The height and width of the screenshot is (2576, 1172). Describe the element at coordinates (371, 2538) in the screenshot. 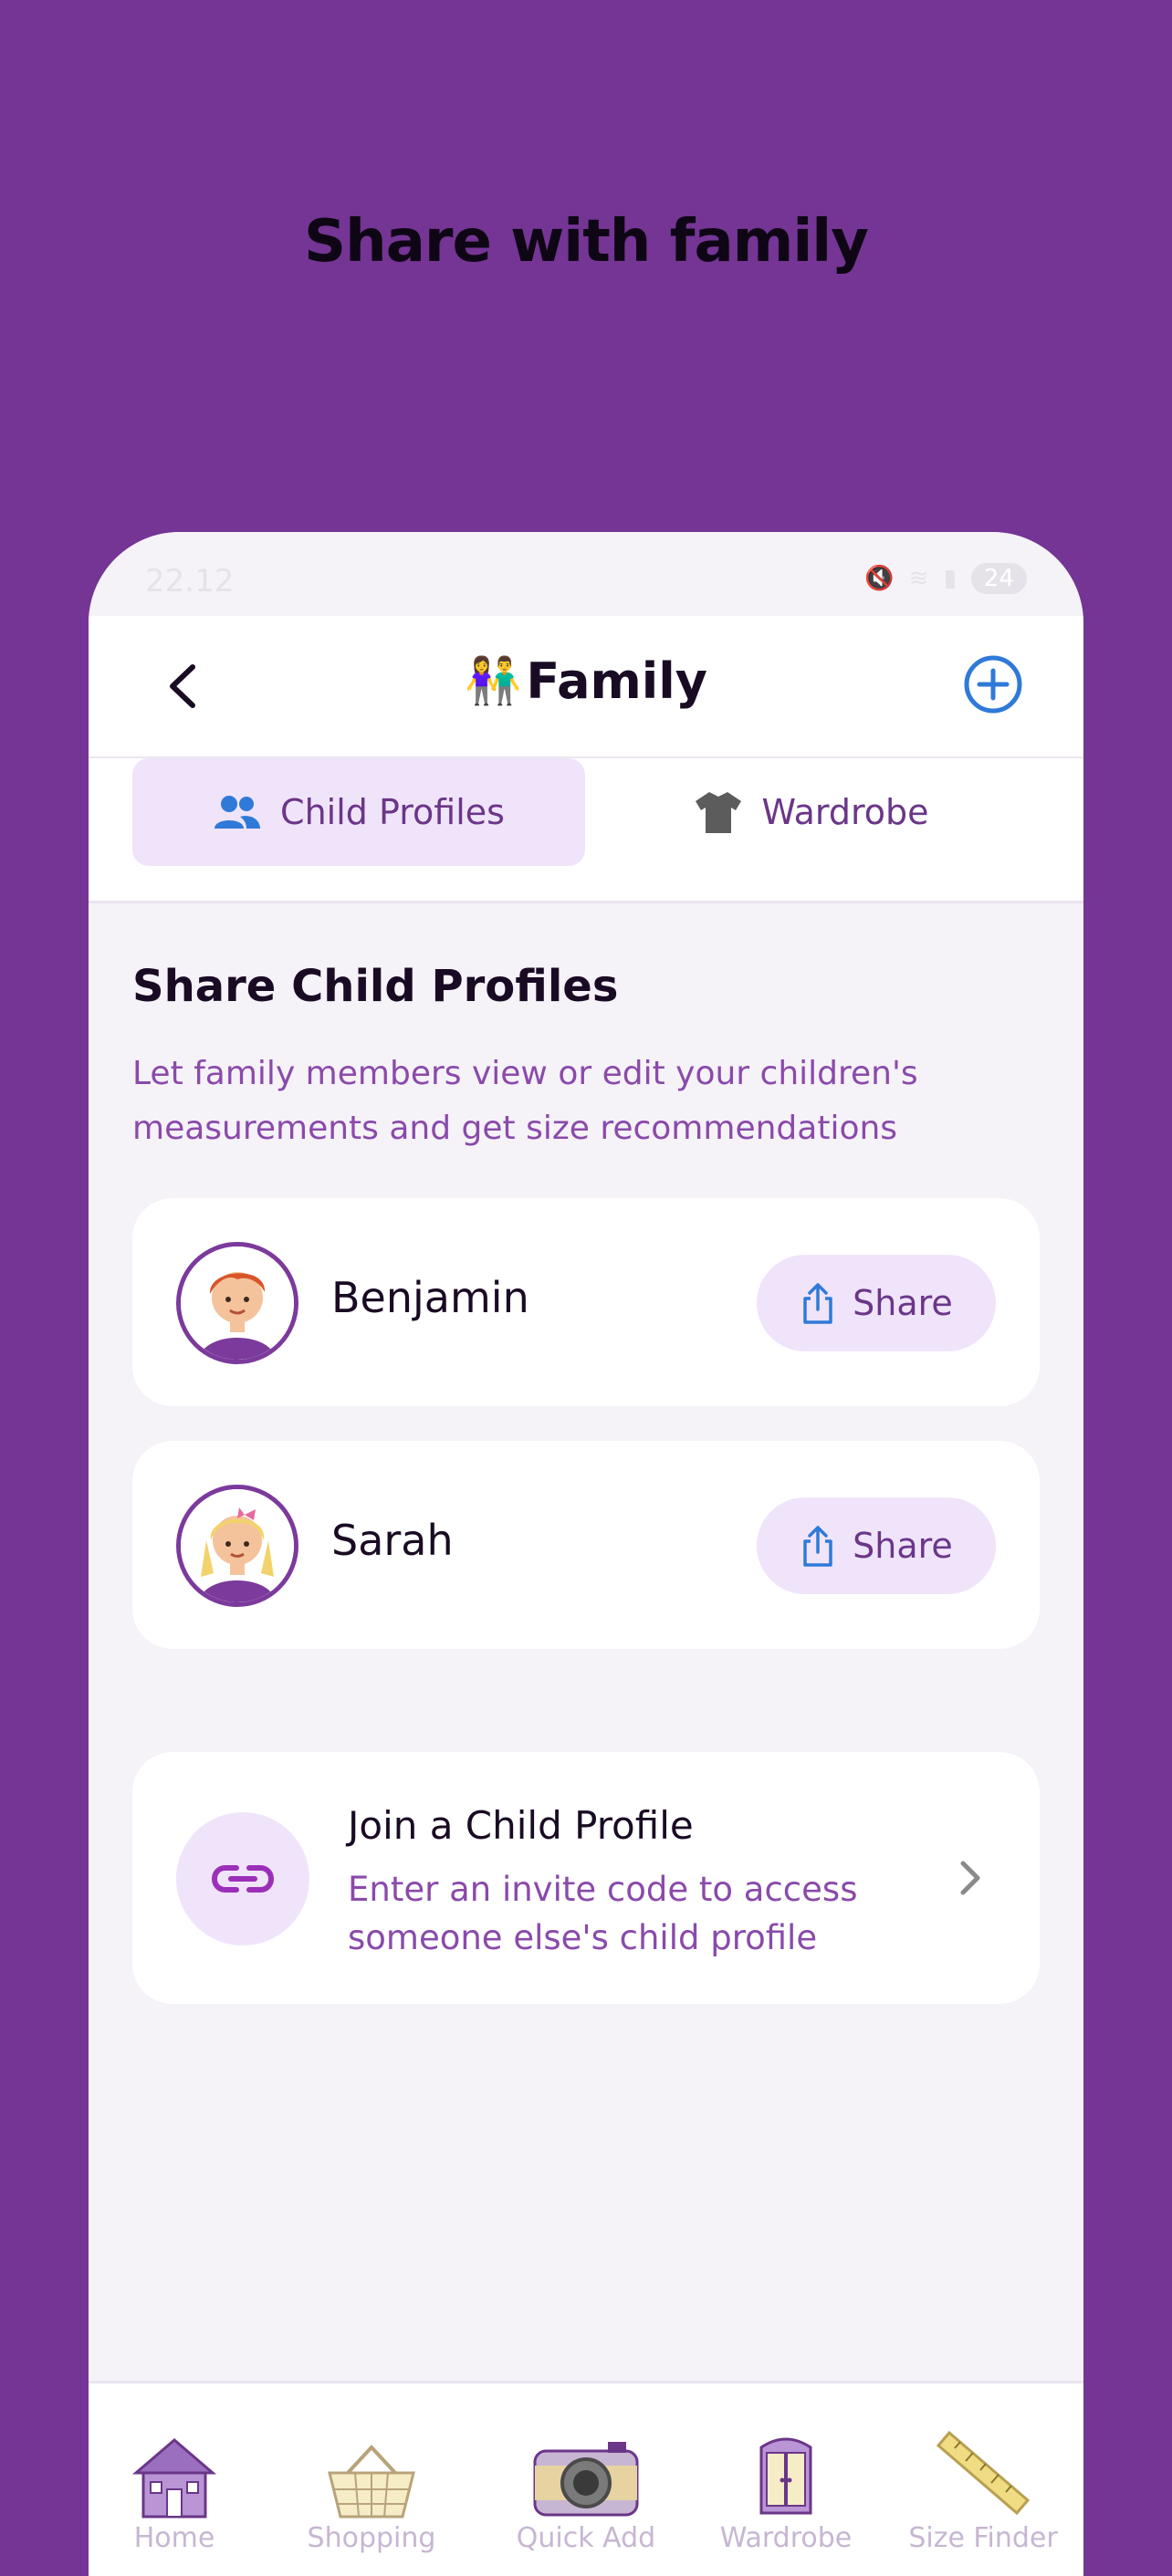

I see `nav-shopping-label: Shopping` at that location.